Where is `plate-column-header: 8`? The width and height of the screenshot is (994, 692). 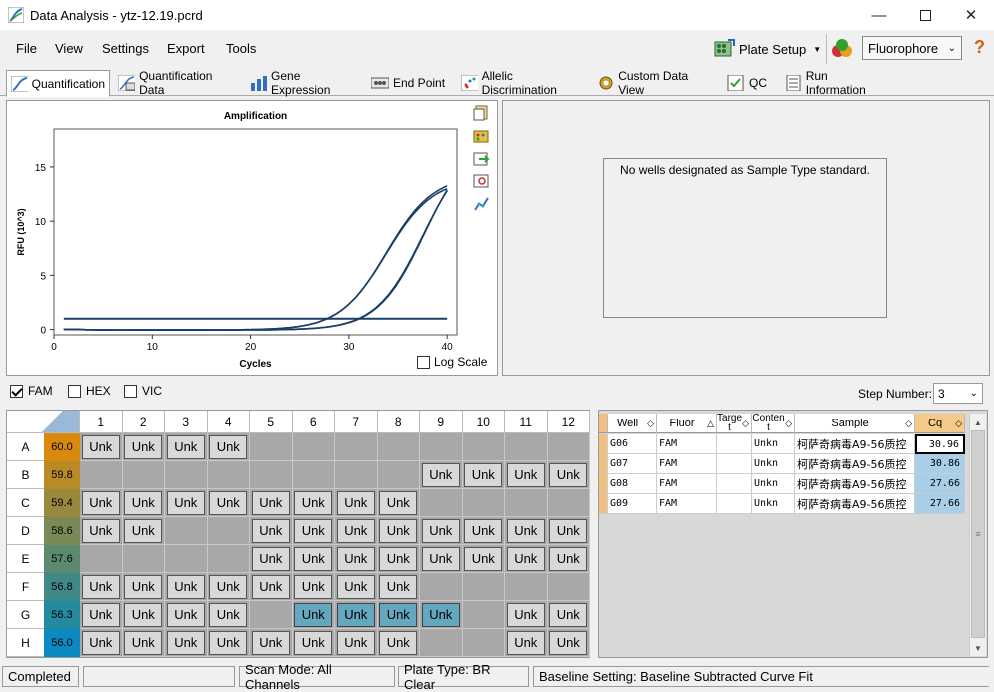
plate-column-header: 8 is located at coordinates (398, 422).